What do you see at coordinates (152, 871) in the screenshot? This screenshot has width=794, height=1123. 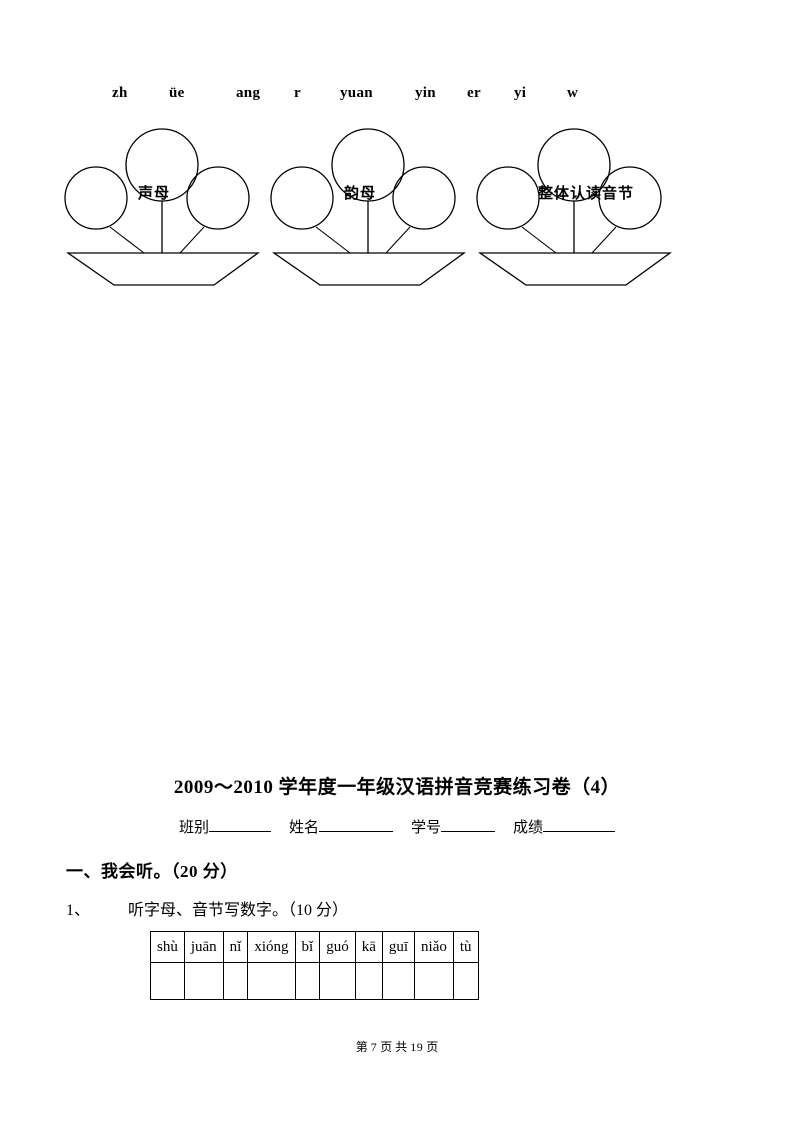 I see `section-heading: 一、我会听。（20 分）` at bounding box center [152, 871].